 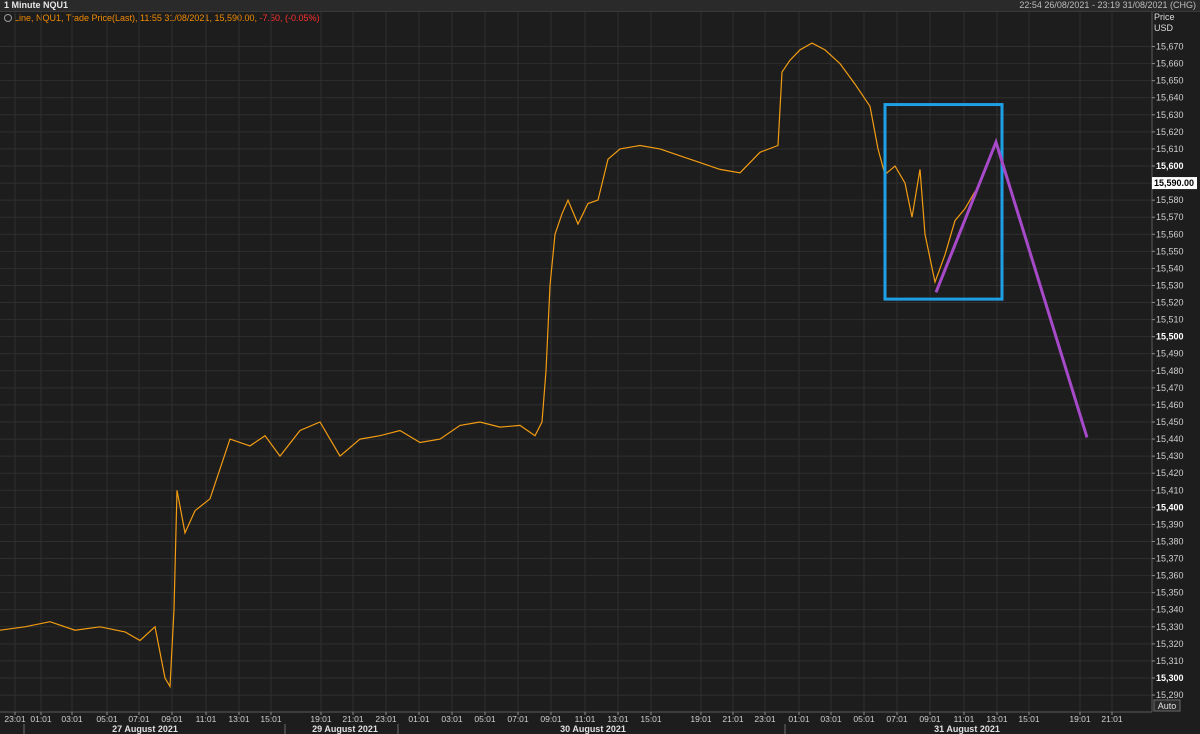 What do you see at coordinates (1170, 388) in the screenshot?
I see `y-tick-label: 15,470` at bounding box center [1170, 388].